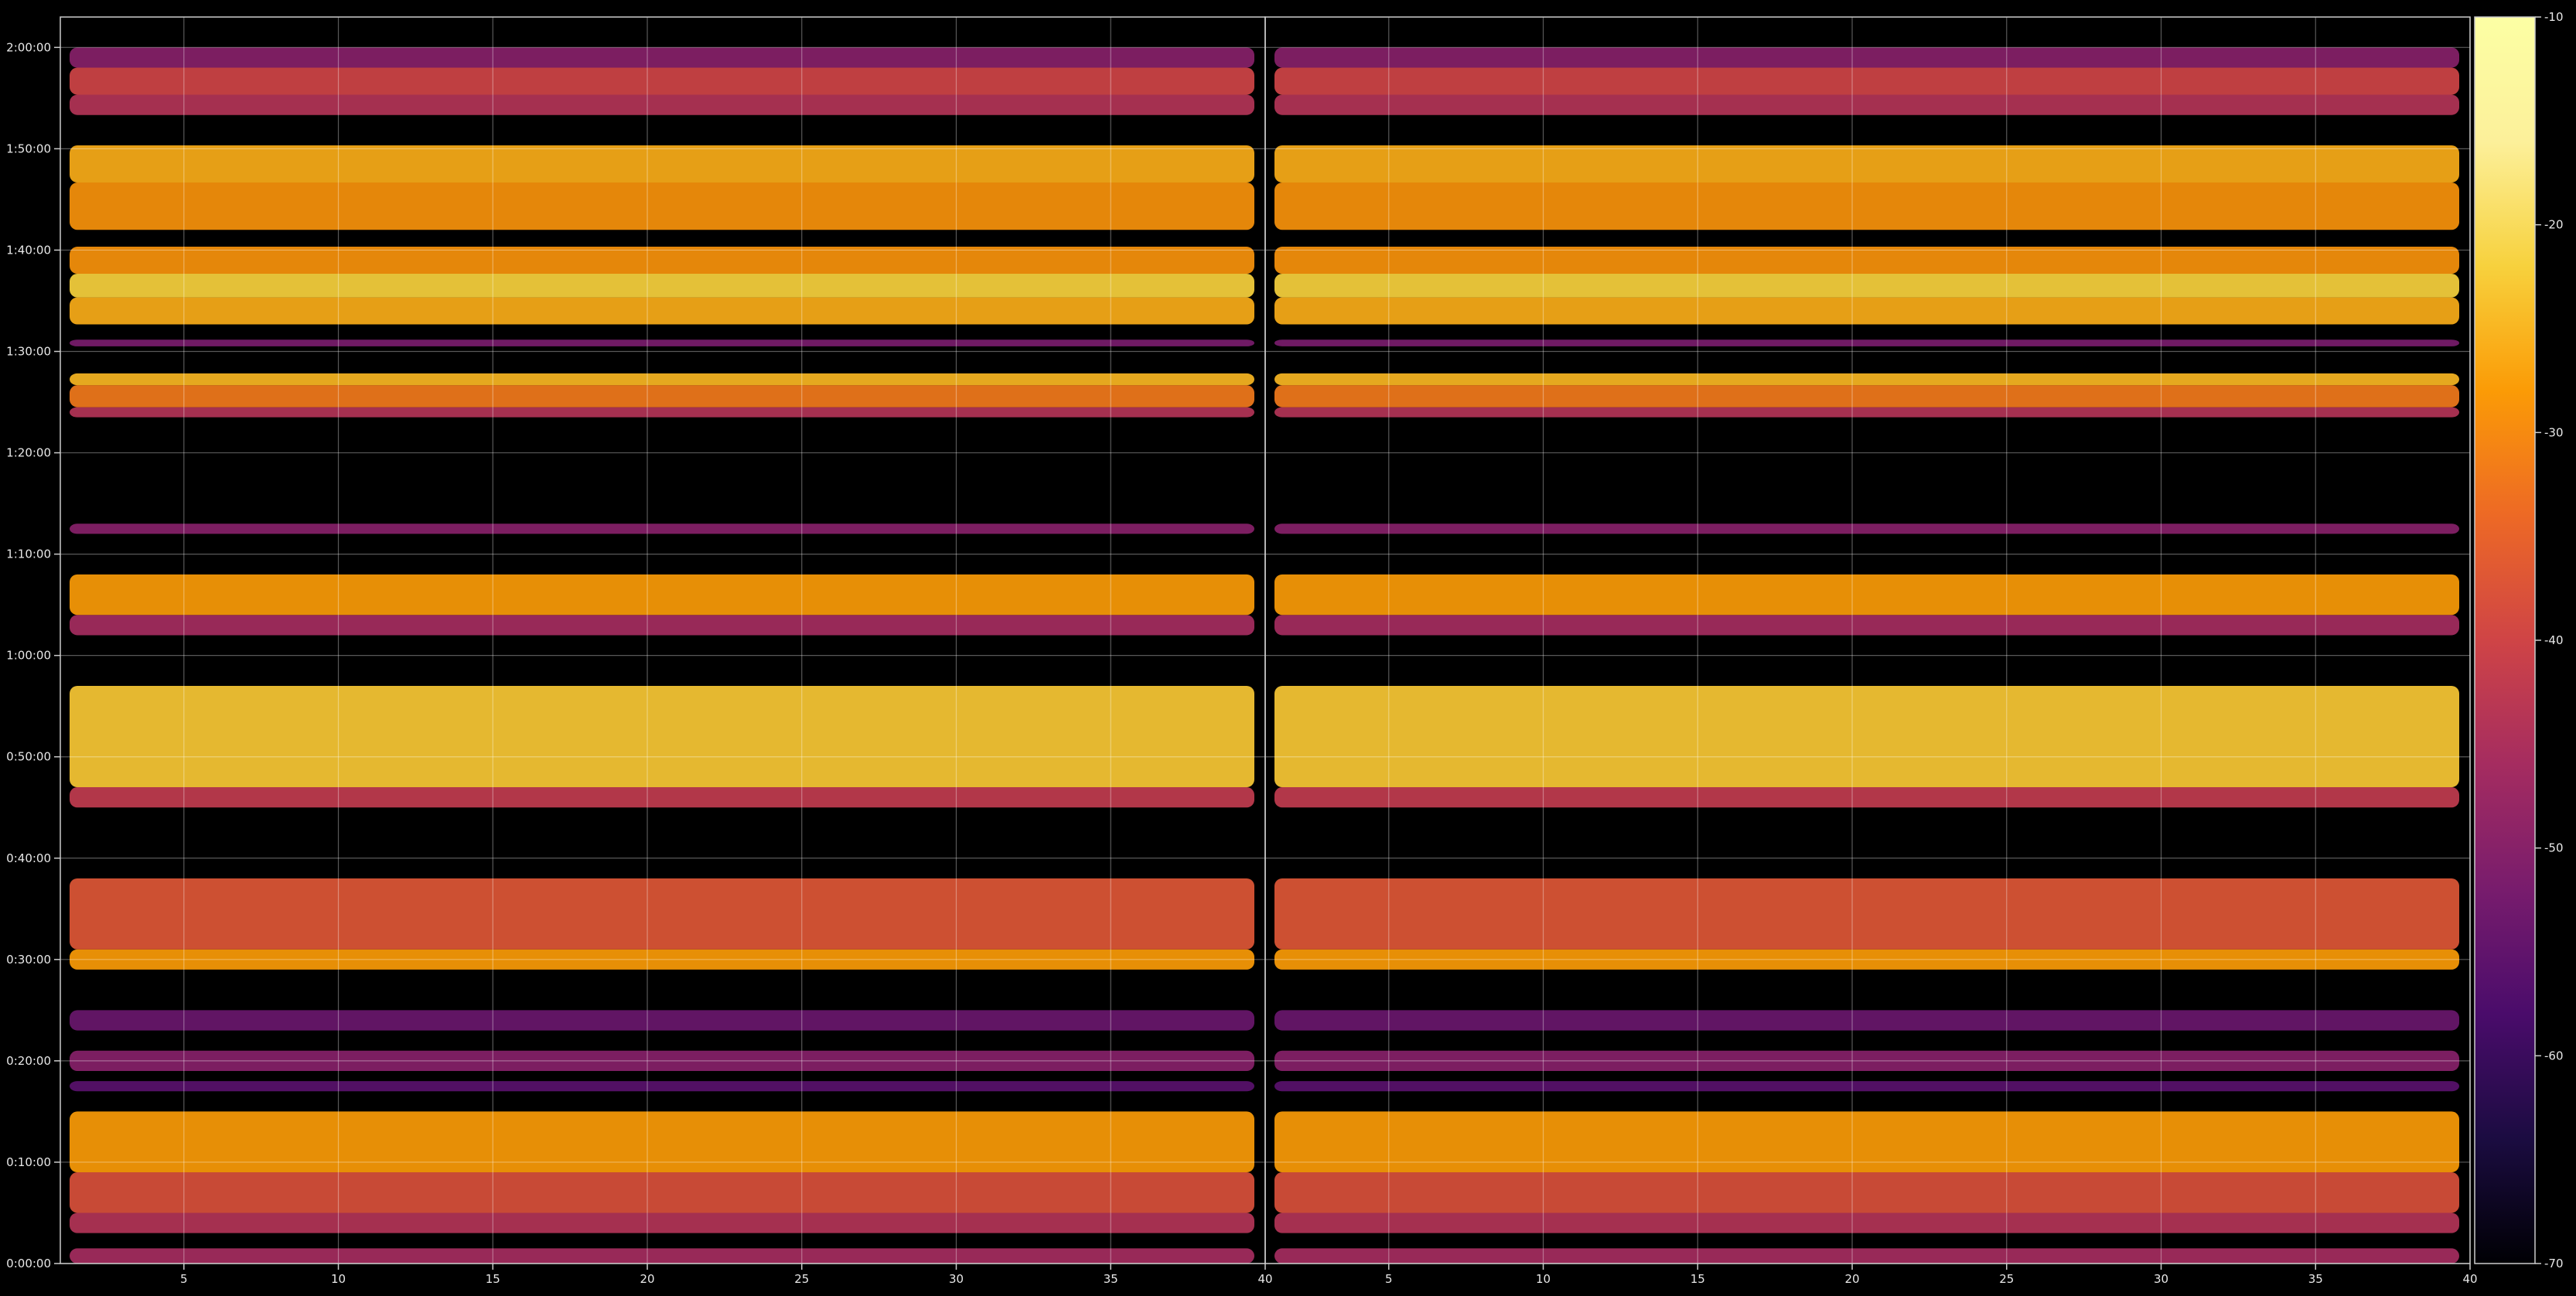  Describe the element at coordinates (2554, 1263) in the screenshot. I see `colorbar-tick-label: -70` at that location.